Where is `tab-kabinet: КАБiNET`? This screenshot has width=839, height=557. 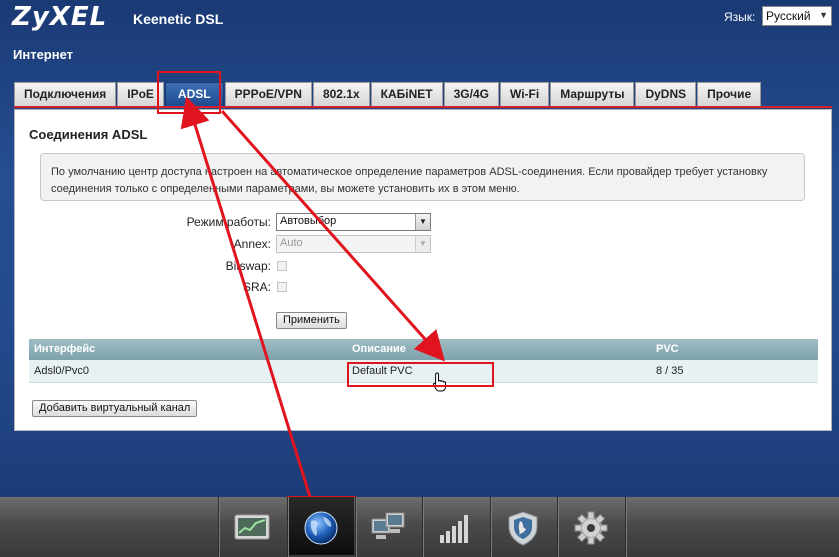
tab-kabinet: КАБiNET is located at coordinates (406, 94).